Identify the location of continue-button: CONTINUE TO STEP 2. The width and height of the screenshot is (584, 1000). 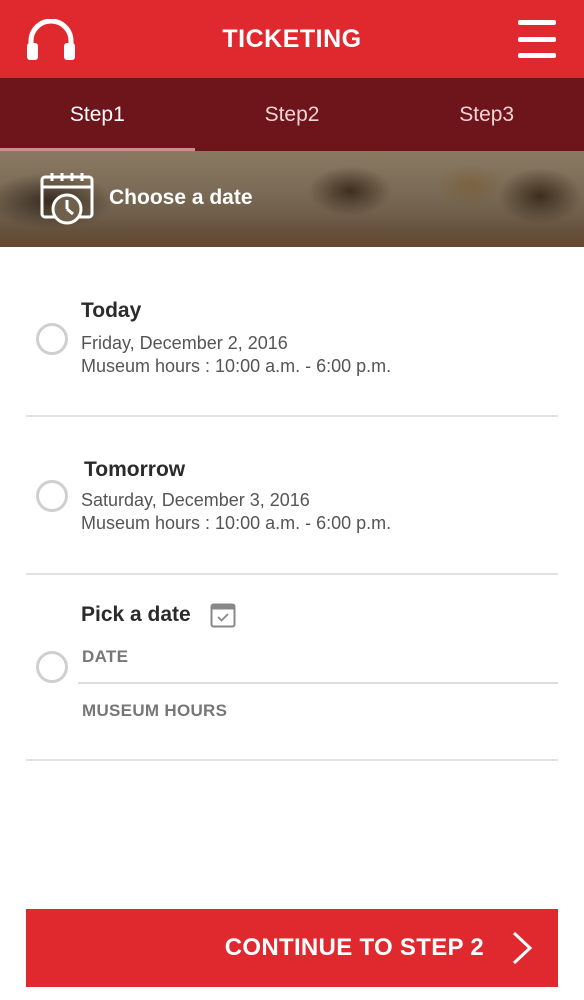
(292, 948).